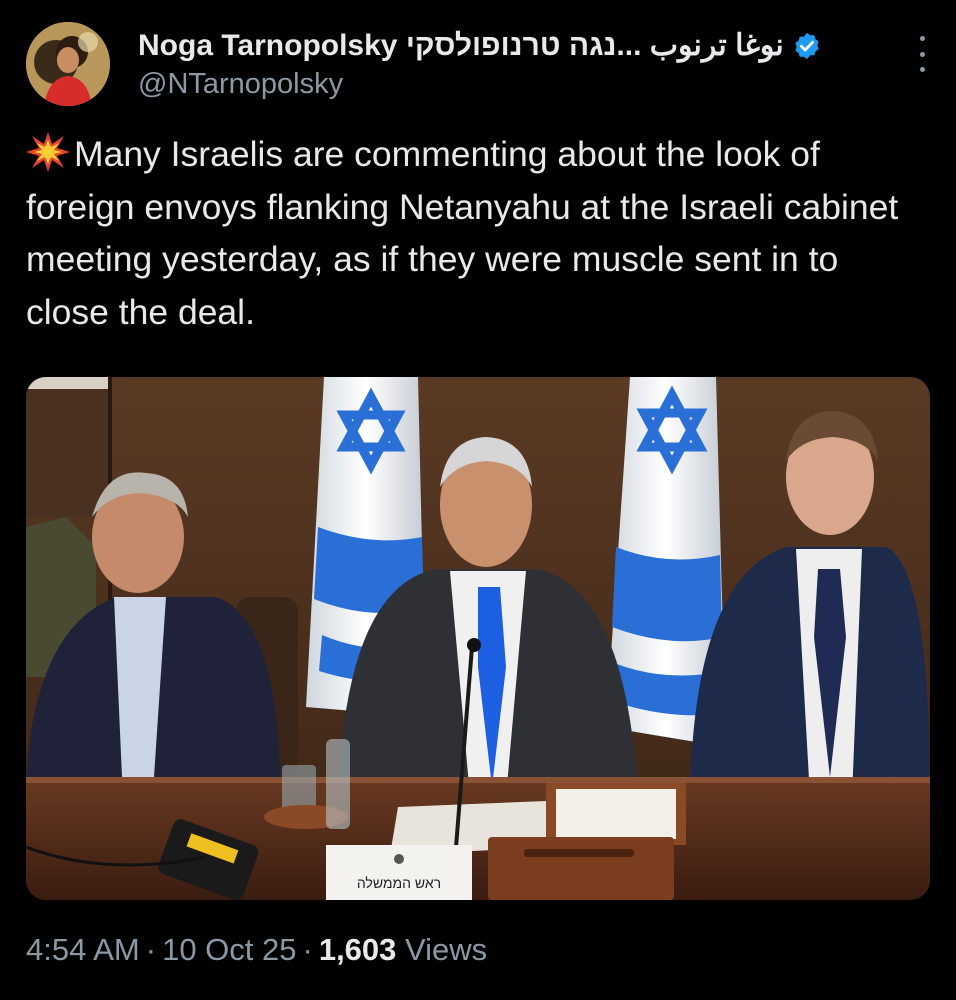 This screenshot has width=956, height=1000. I want to click on collision-emoji-icon, so click(48, 152).